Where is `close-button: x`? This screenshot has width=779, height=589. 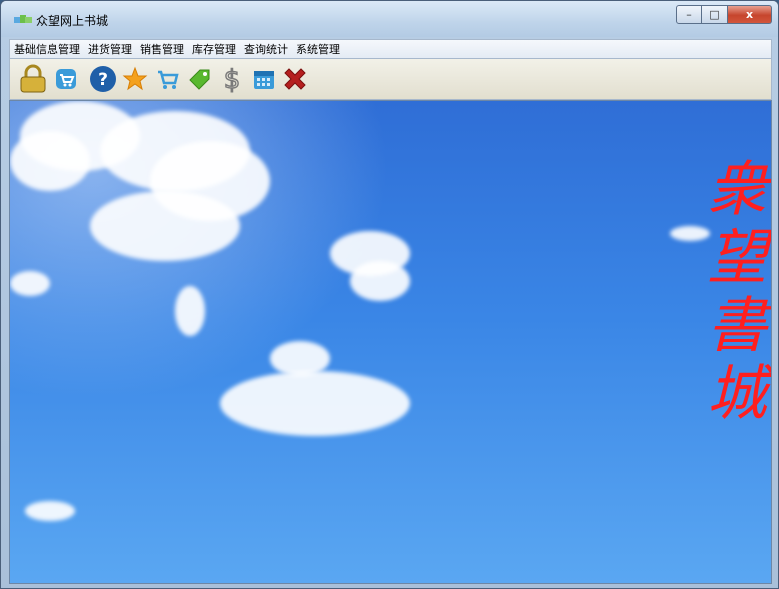
close-button: x is located at coordinates (750, 14).